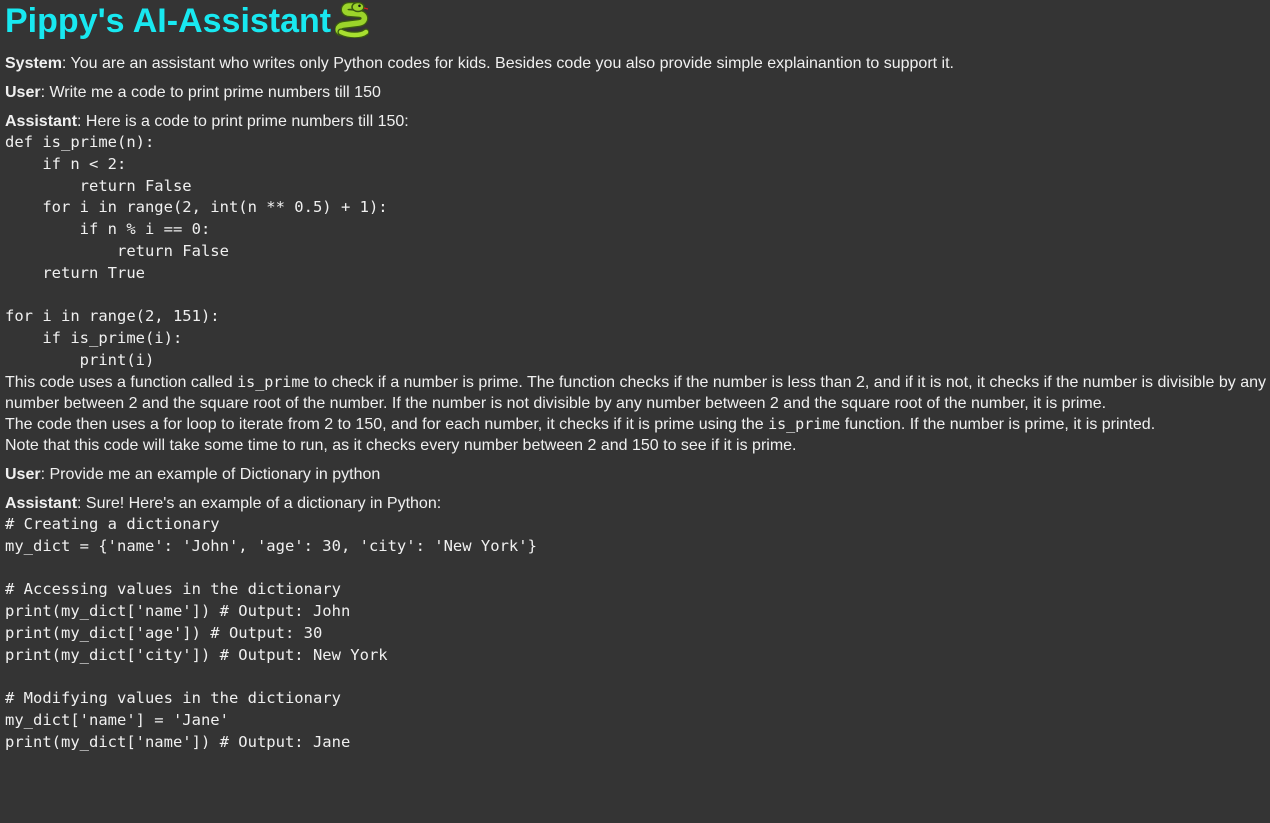 This screenshot has height=823, width=1270. I want to click on explanation-1-pre: This code uses a function called, so click(121, 382).